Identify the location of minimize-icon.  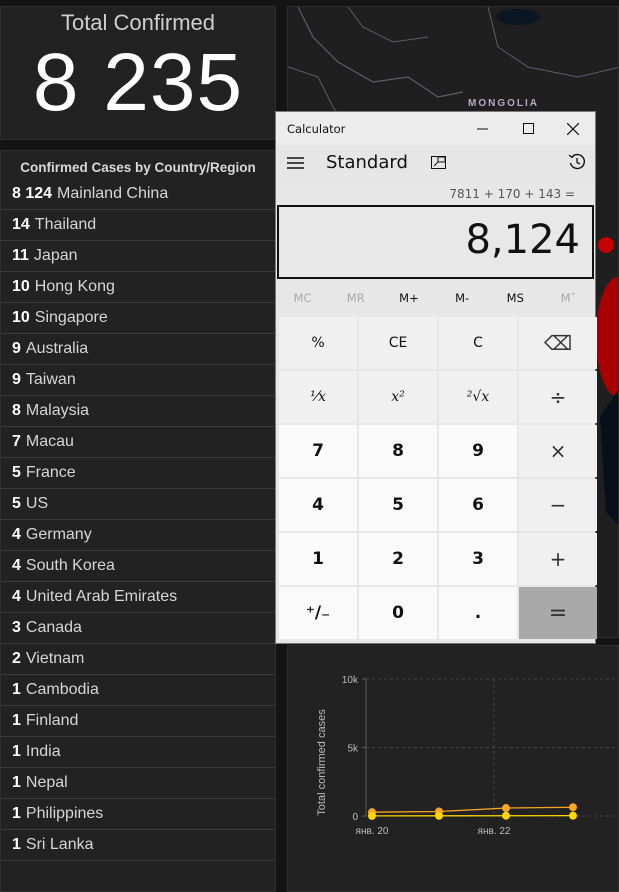
(482, 129).